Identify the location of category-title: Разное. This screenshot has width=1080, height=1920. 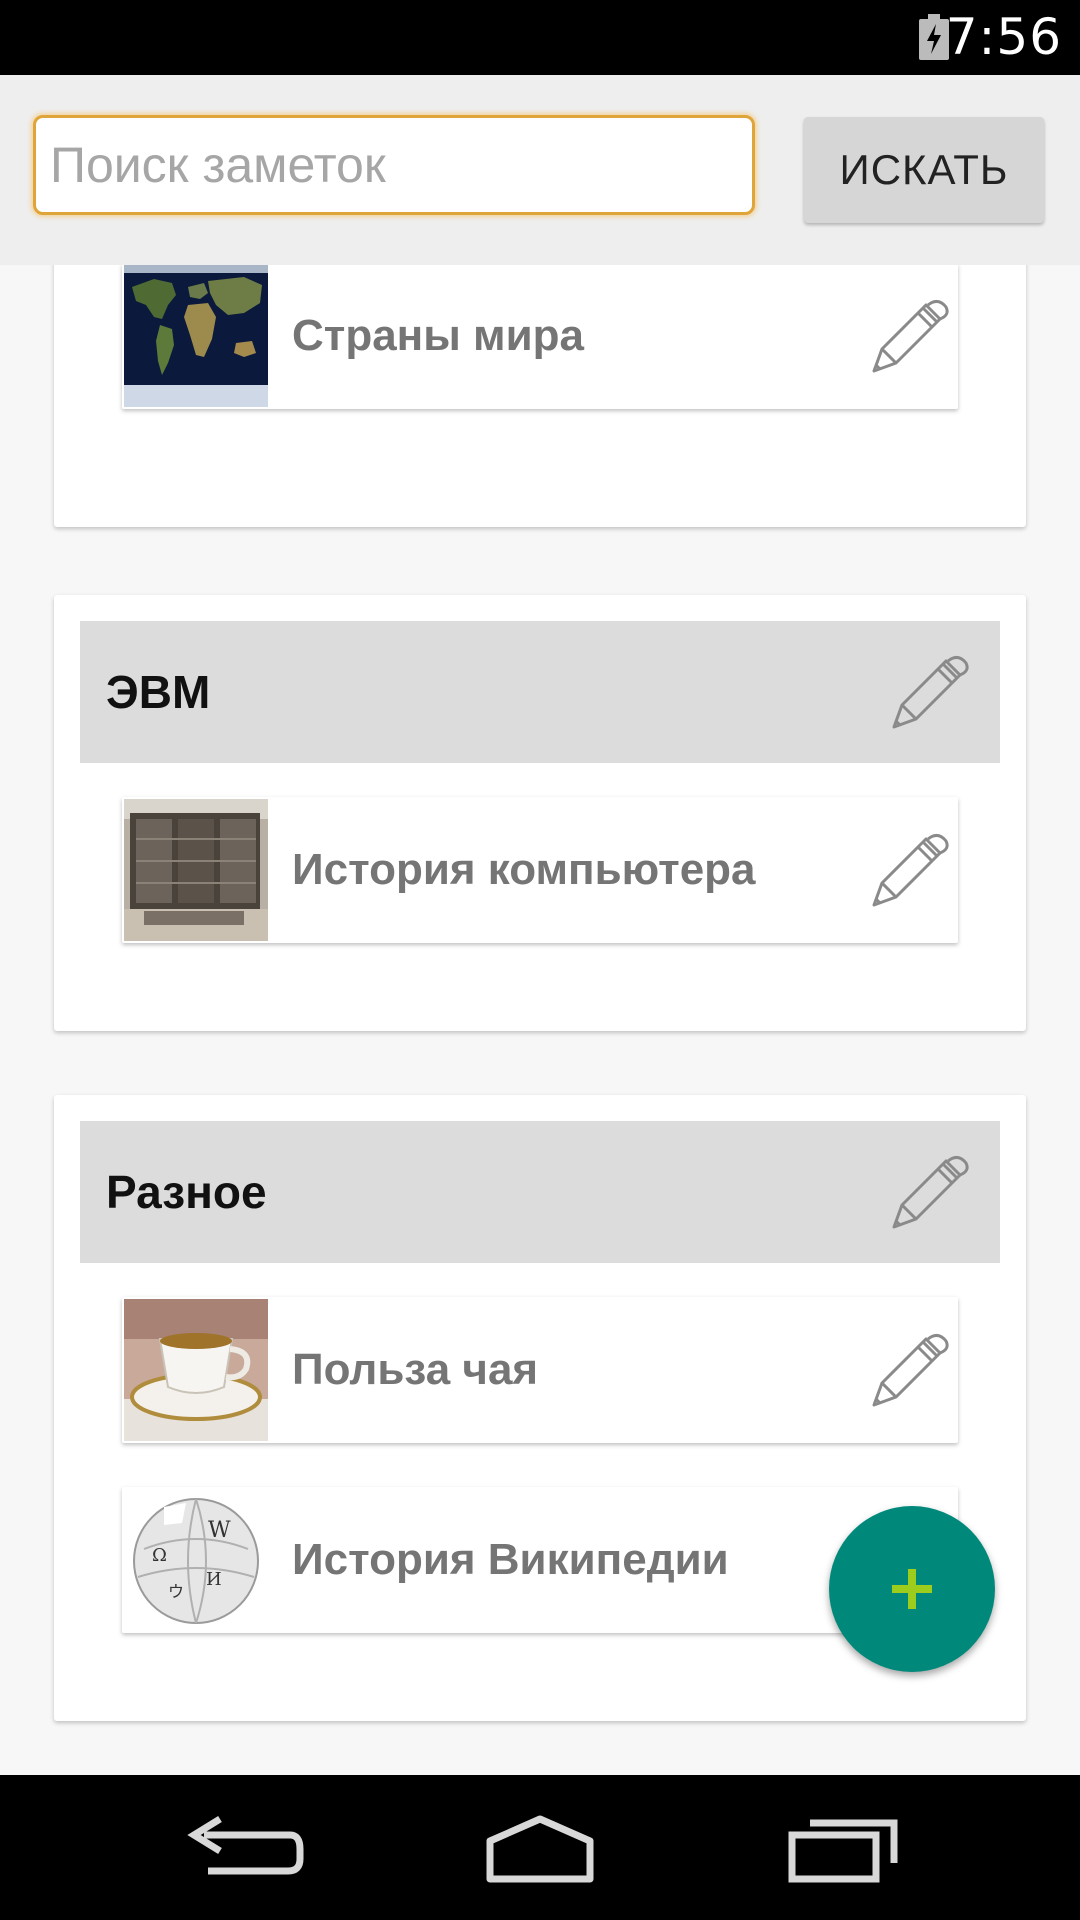
(186, 1192).